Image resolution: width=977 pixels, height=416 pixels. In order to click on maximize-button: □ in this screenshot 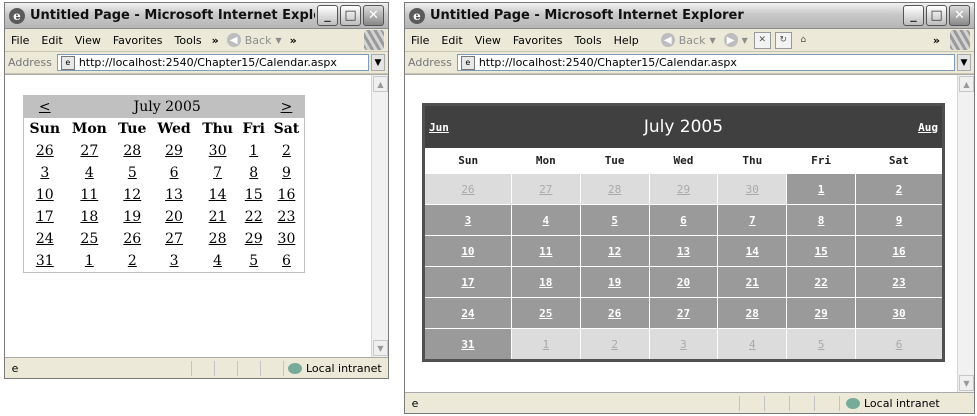, I will do `click(350, 15)`.